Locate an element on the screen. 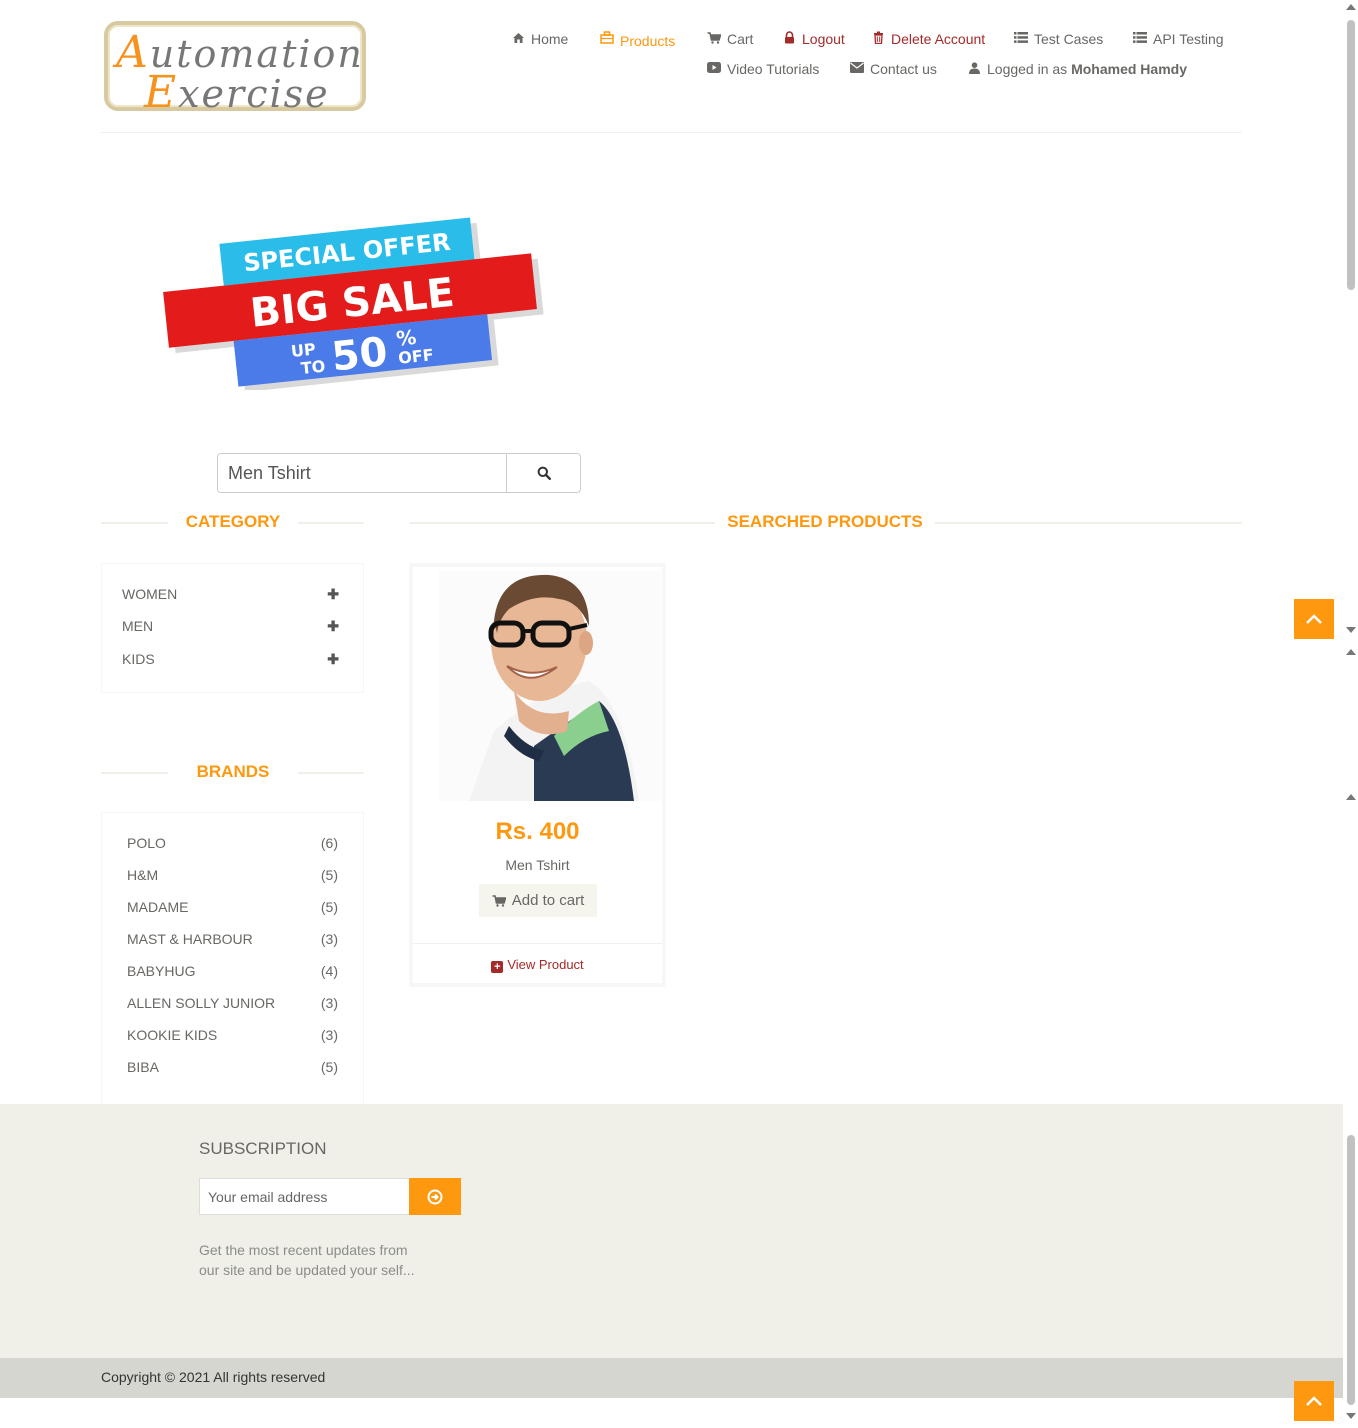  product-image is located at coordinates (550, 686).